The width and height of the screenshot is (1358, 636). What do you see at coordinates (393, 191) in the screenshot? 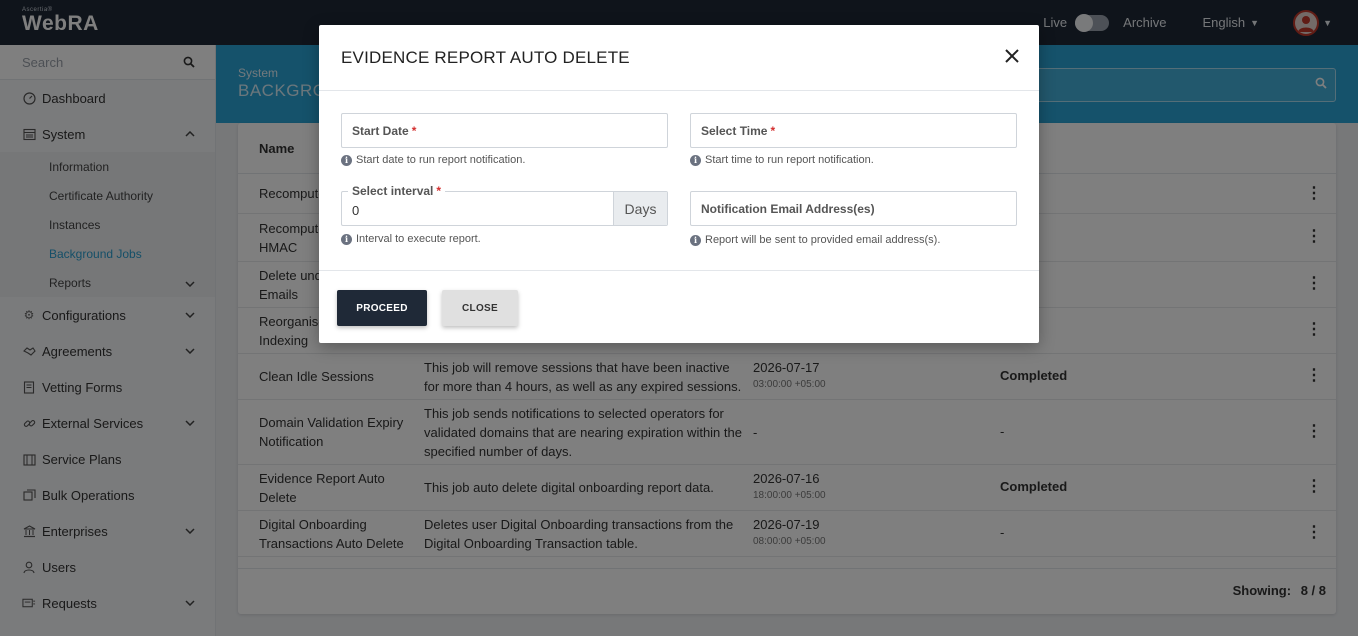
I see `interval-label-text: Select interval` at bounding box center [393, 191].